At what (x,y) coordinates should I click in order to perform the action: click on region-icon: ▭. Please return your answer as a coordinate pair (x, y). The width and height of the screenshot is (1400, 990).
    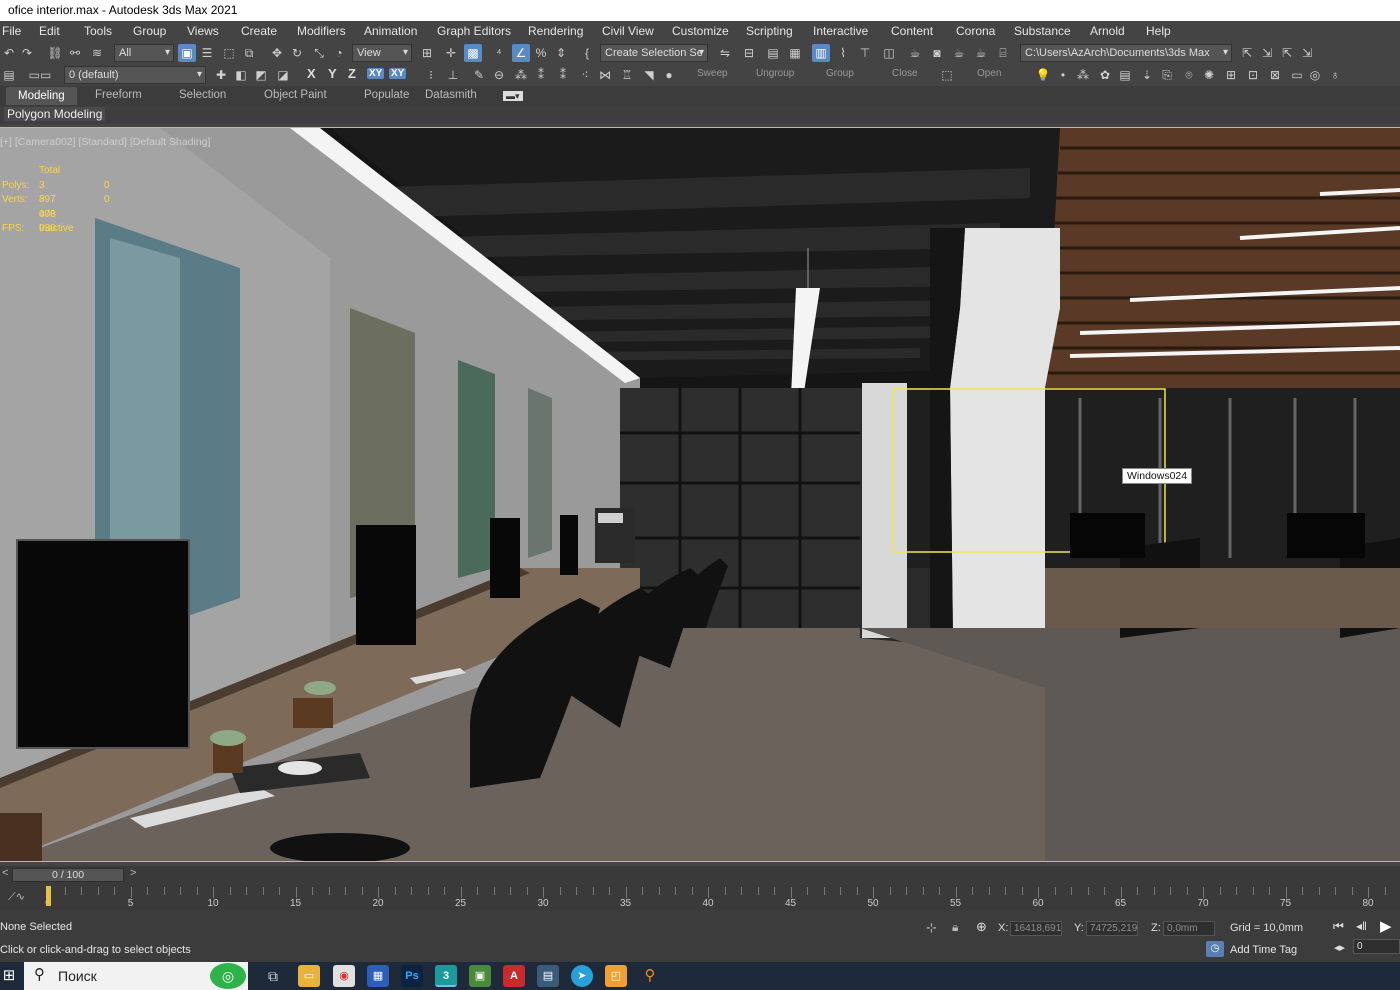
    Looking at the image, I should click on (1297, 75).